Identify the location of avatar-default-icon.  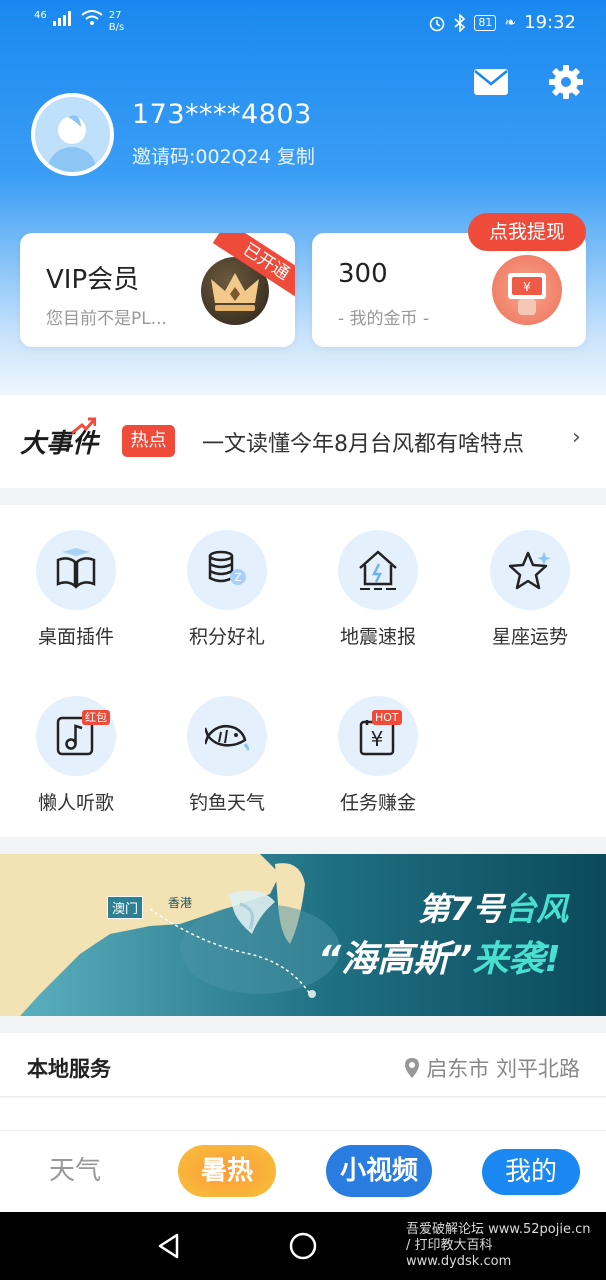
(72, 143).